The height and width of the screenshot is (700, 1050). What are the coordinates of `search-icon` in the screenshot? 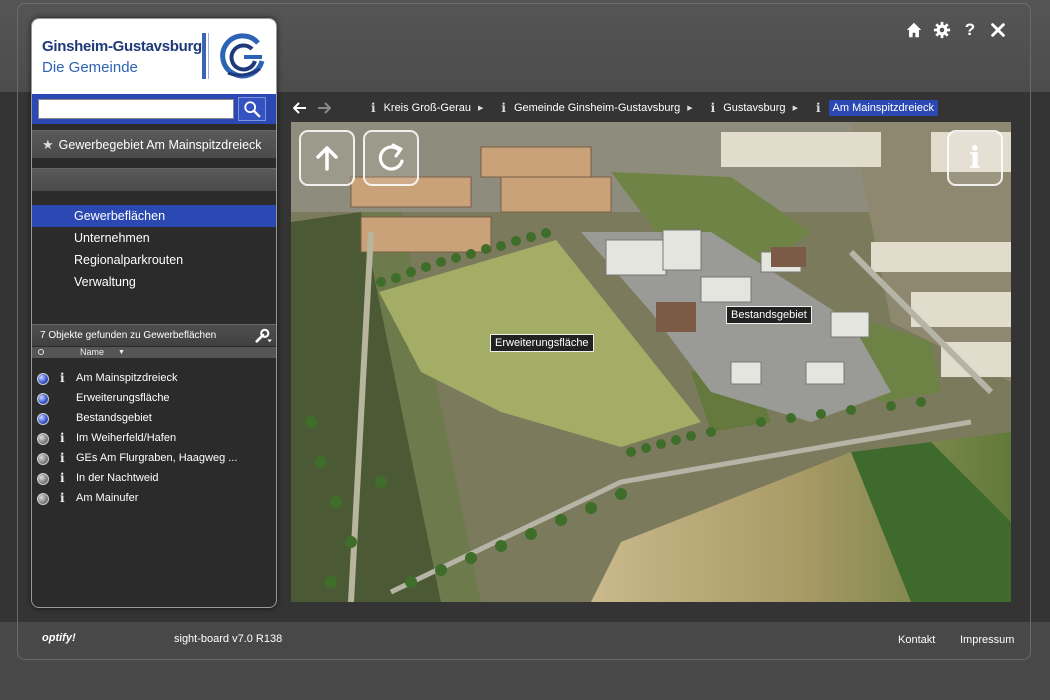 It's located at (252, 109).